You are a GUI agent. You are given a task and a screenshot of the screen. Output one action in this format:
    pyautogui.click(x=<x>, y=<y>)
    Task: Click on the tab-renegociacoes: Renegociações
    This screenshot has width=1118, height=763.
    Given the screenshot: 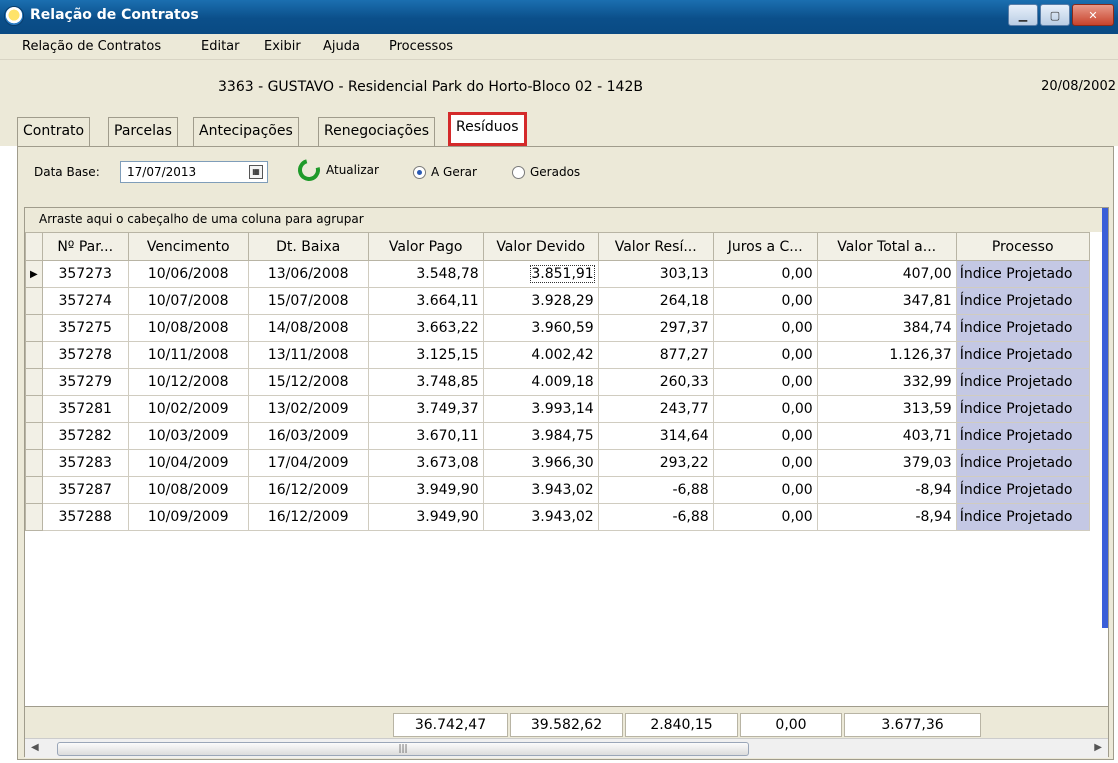 What is the action you would take?
    pyautogui.click(x=376, y=131)
    